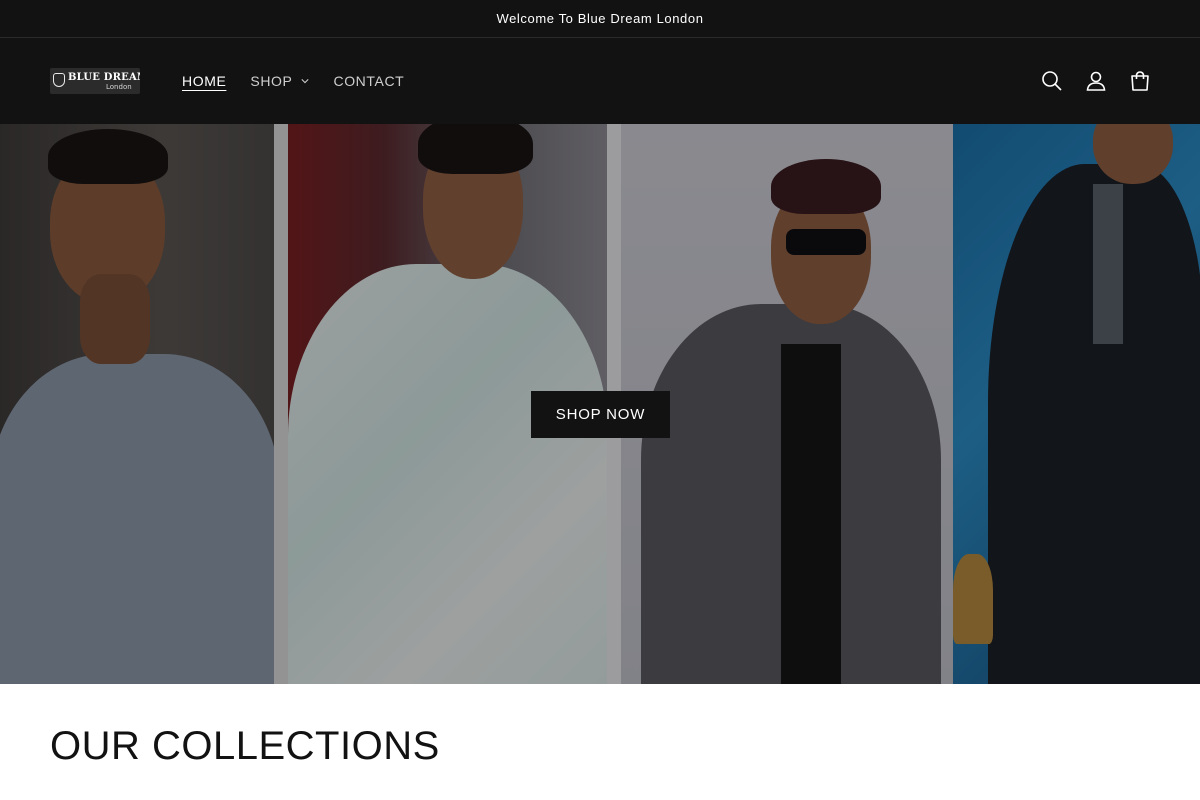 This screenshot has height=800, width=1200. I want to click on chevron-down-icon, so click(305, 81).